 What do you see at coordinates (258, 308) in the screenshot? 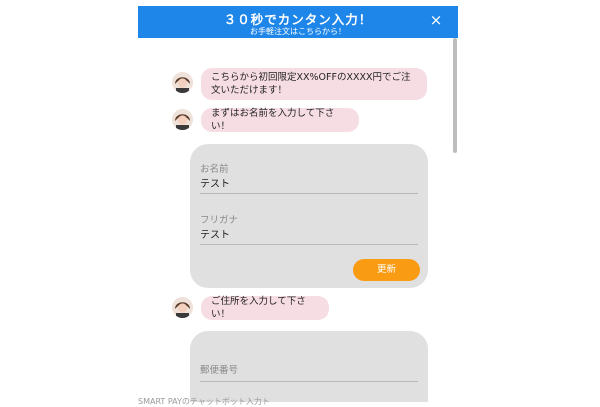
I see `bot-message-3-text: ご住所を入力して下さい！` at bounding box center [258, 308].